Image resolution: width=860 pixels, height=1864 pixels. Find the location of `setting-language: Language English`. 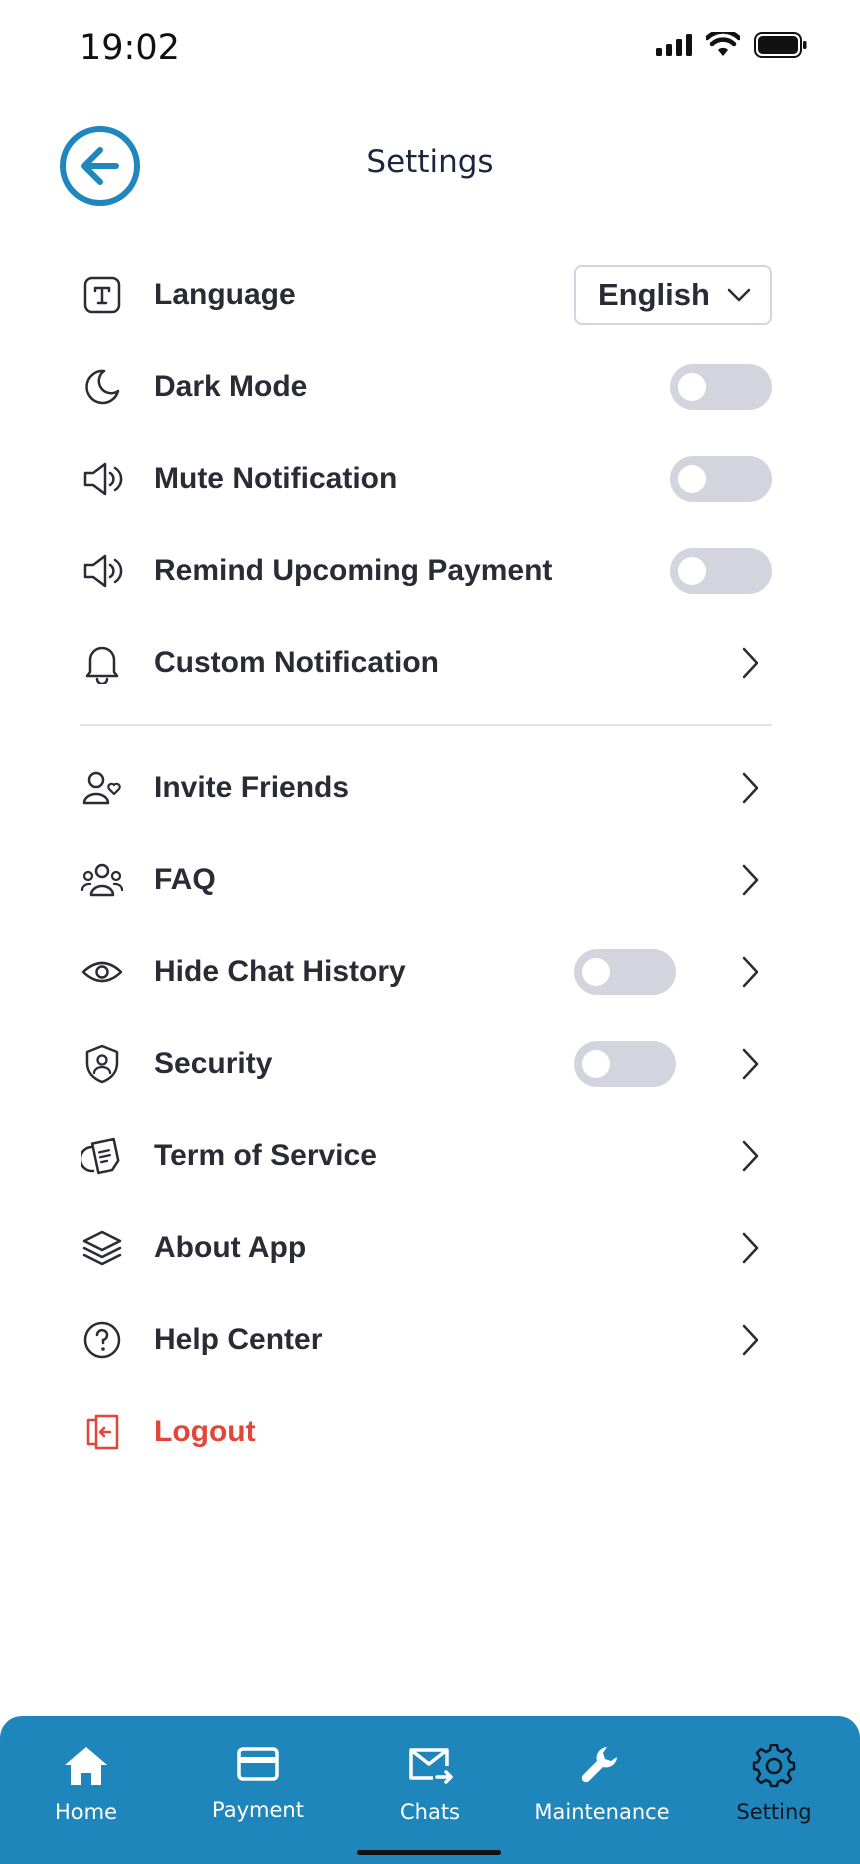

setting-language: Language English is located at coordinates (426, 295).